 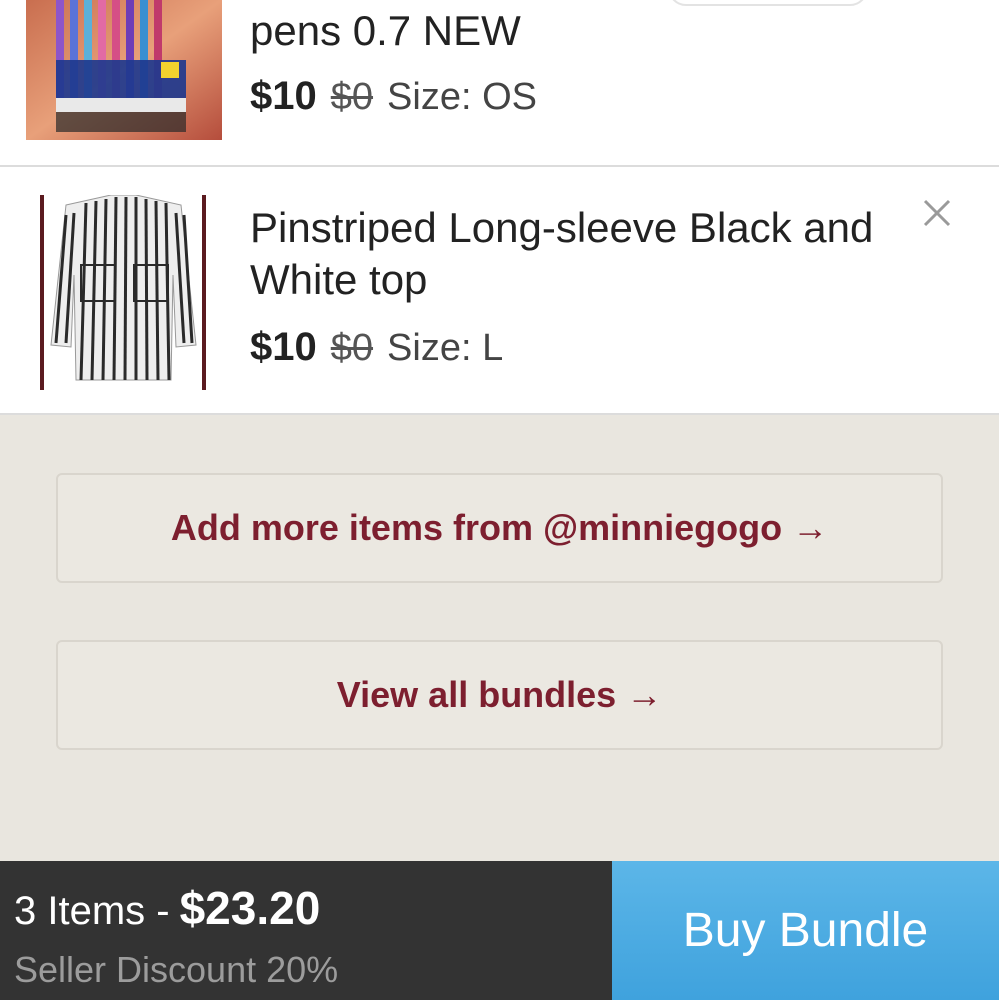 What do you see at coordinates (462, 97) in the screenshot?
I see `item-size: Size: OS` at bounding box center [462, 97].